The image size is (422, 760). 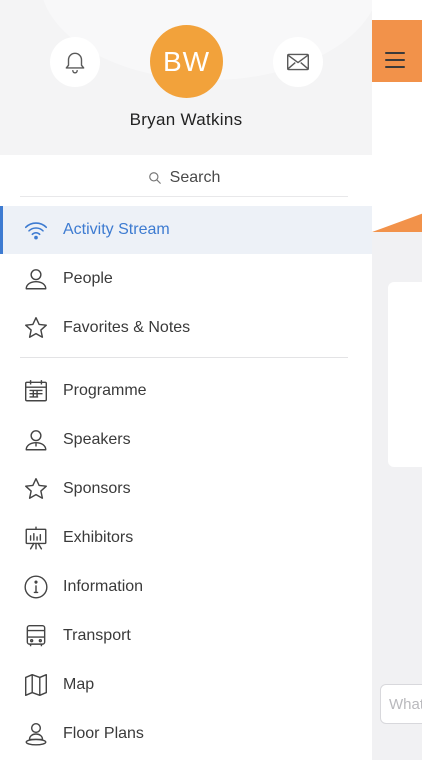 What do you see at coordinates (97, 439) in the screenshot?
I see `menu-label: Speakers` at bounding box center [97, 439].